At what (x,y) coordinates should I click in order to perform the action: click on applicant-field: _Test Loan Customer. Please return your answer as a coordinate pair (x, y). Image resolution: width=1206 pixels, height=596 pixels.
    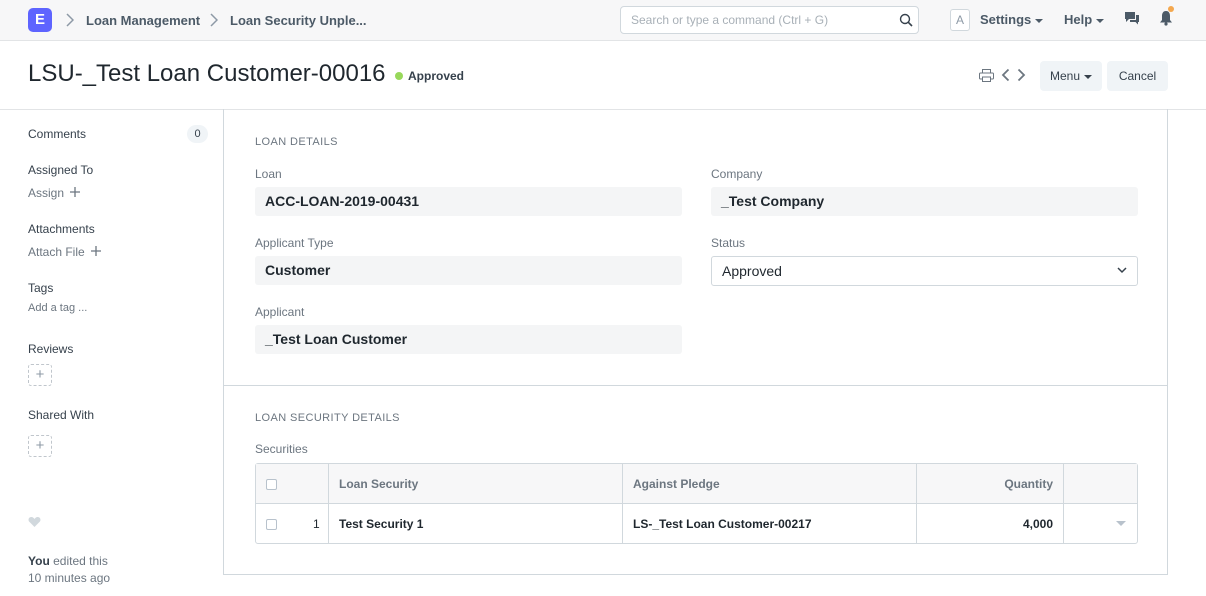
    Looking at the image, I should click on (468, 339).